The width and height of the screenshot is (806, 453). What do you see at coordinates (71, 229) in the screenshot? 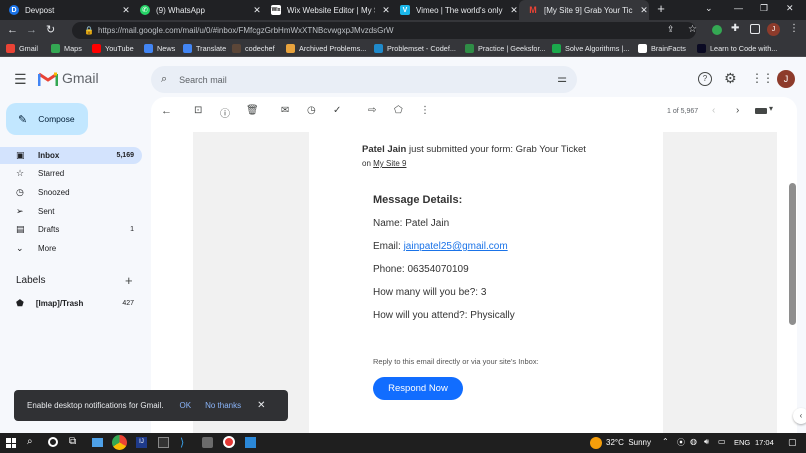
I see `sidebar-item-drafts: ▤ Drafts 1` at bounding box center [71, 229].